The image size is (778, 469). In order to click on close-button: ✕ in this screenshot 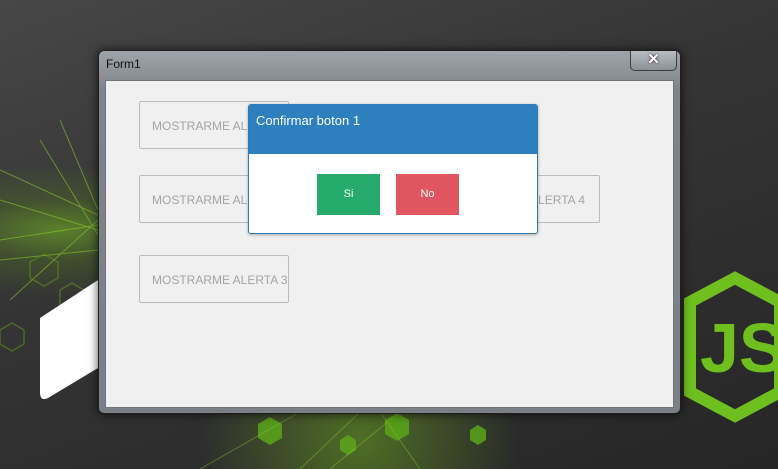, I will do `click(653, 61)`.